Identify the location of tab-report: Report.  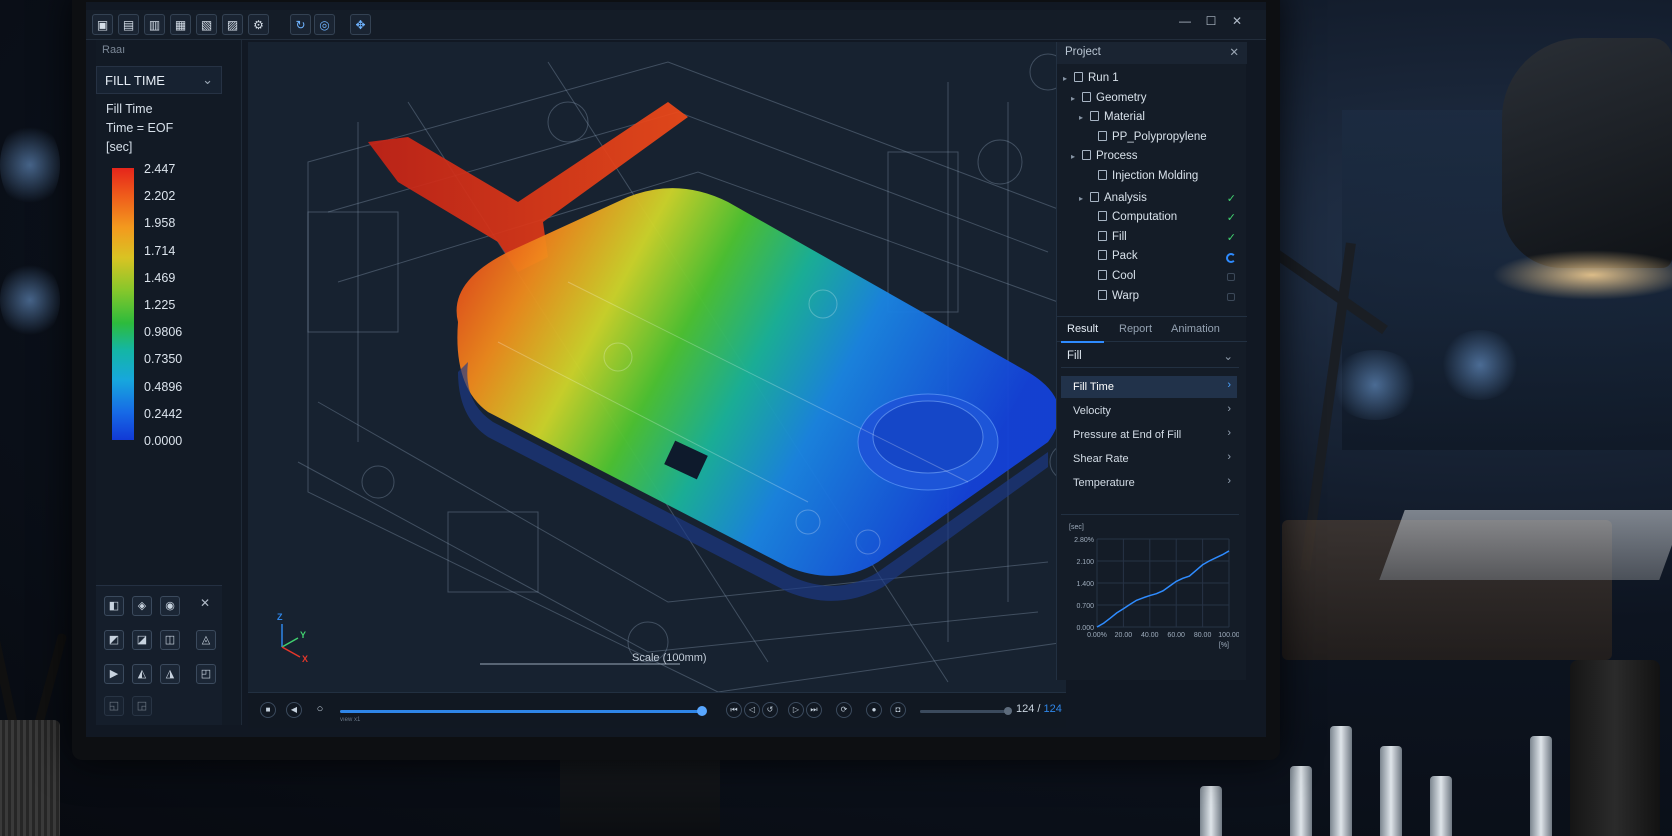
(1135, 329).